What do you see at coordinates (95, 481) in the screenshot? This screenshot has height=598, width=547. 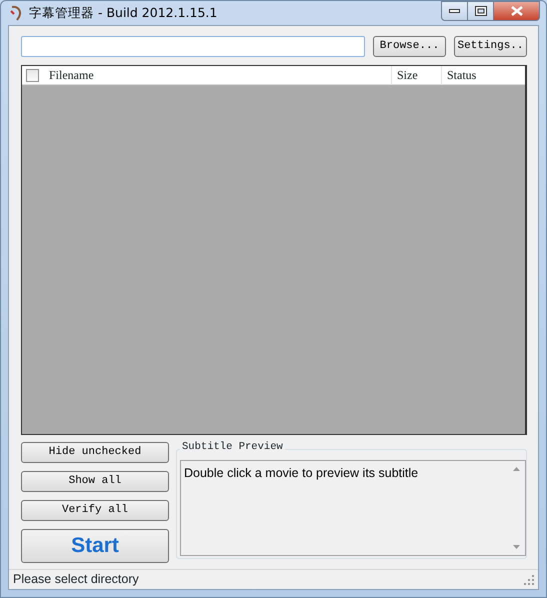 I see `action-button: Show all` at bounding box center [95, 481].